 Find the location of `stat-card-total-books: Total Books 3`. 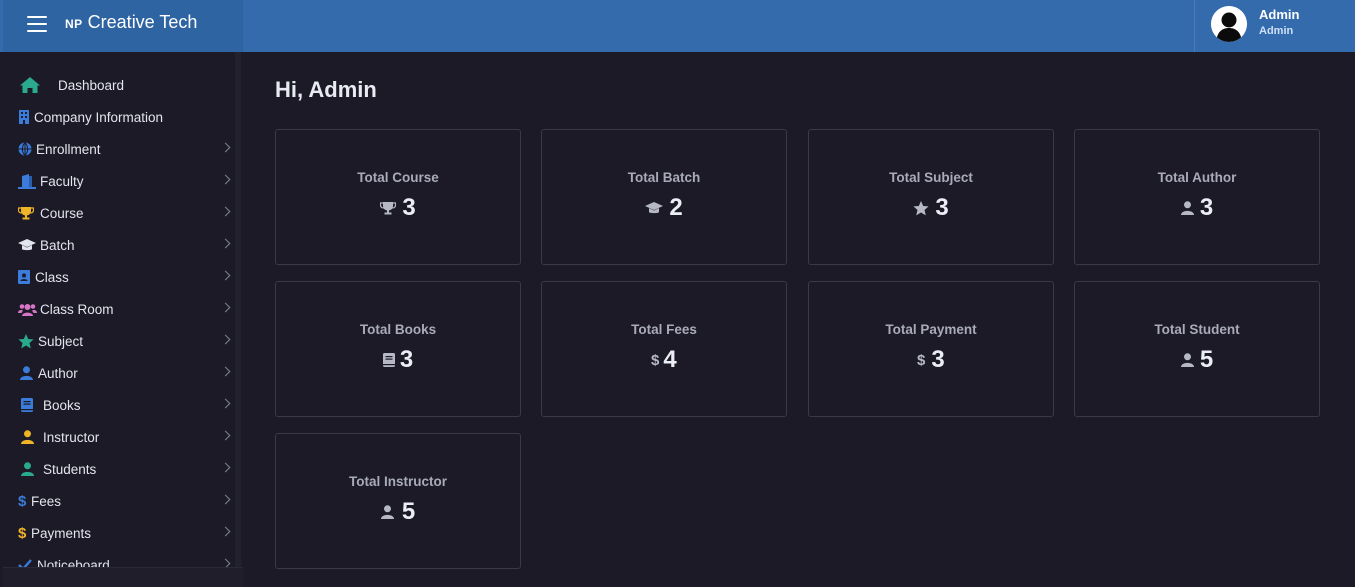

stat-card-total-books: Total Books 3 is located at coordinates (398, 349).